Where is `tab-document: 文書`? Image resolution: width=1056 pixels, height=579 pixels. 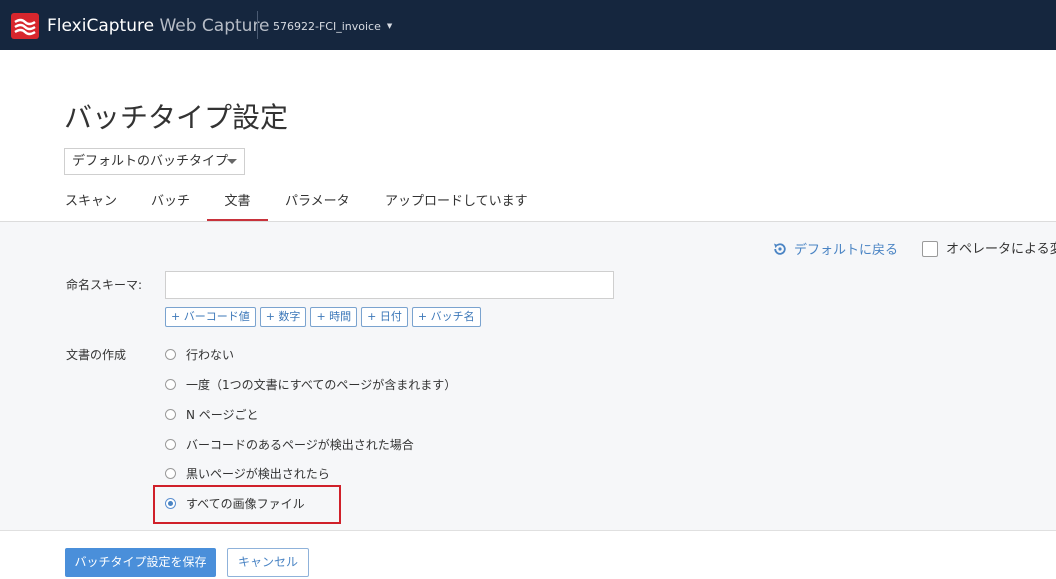
tab-document: 文書 is located at coordinates (237, 205).